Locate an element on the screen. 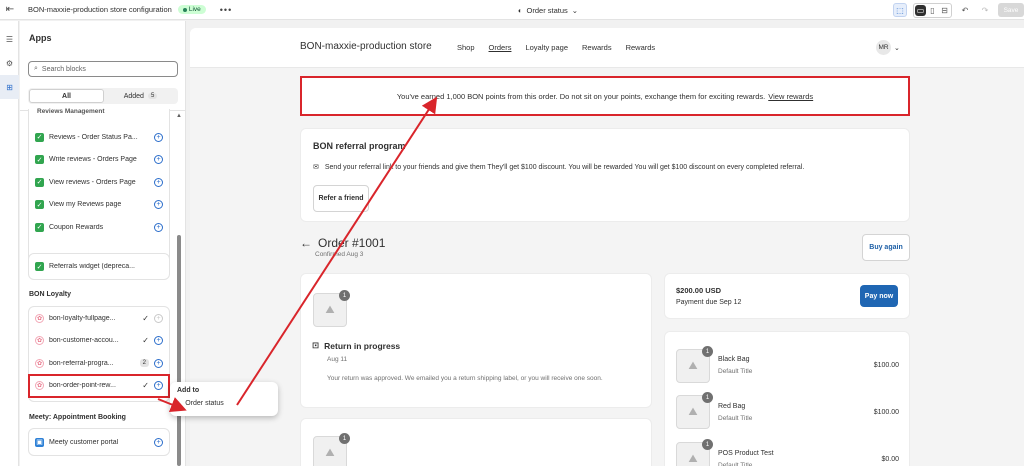 The image size is (1024, 466). tab-all-label: All is located at coordinates (66, 96).